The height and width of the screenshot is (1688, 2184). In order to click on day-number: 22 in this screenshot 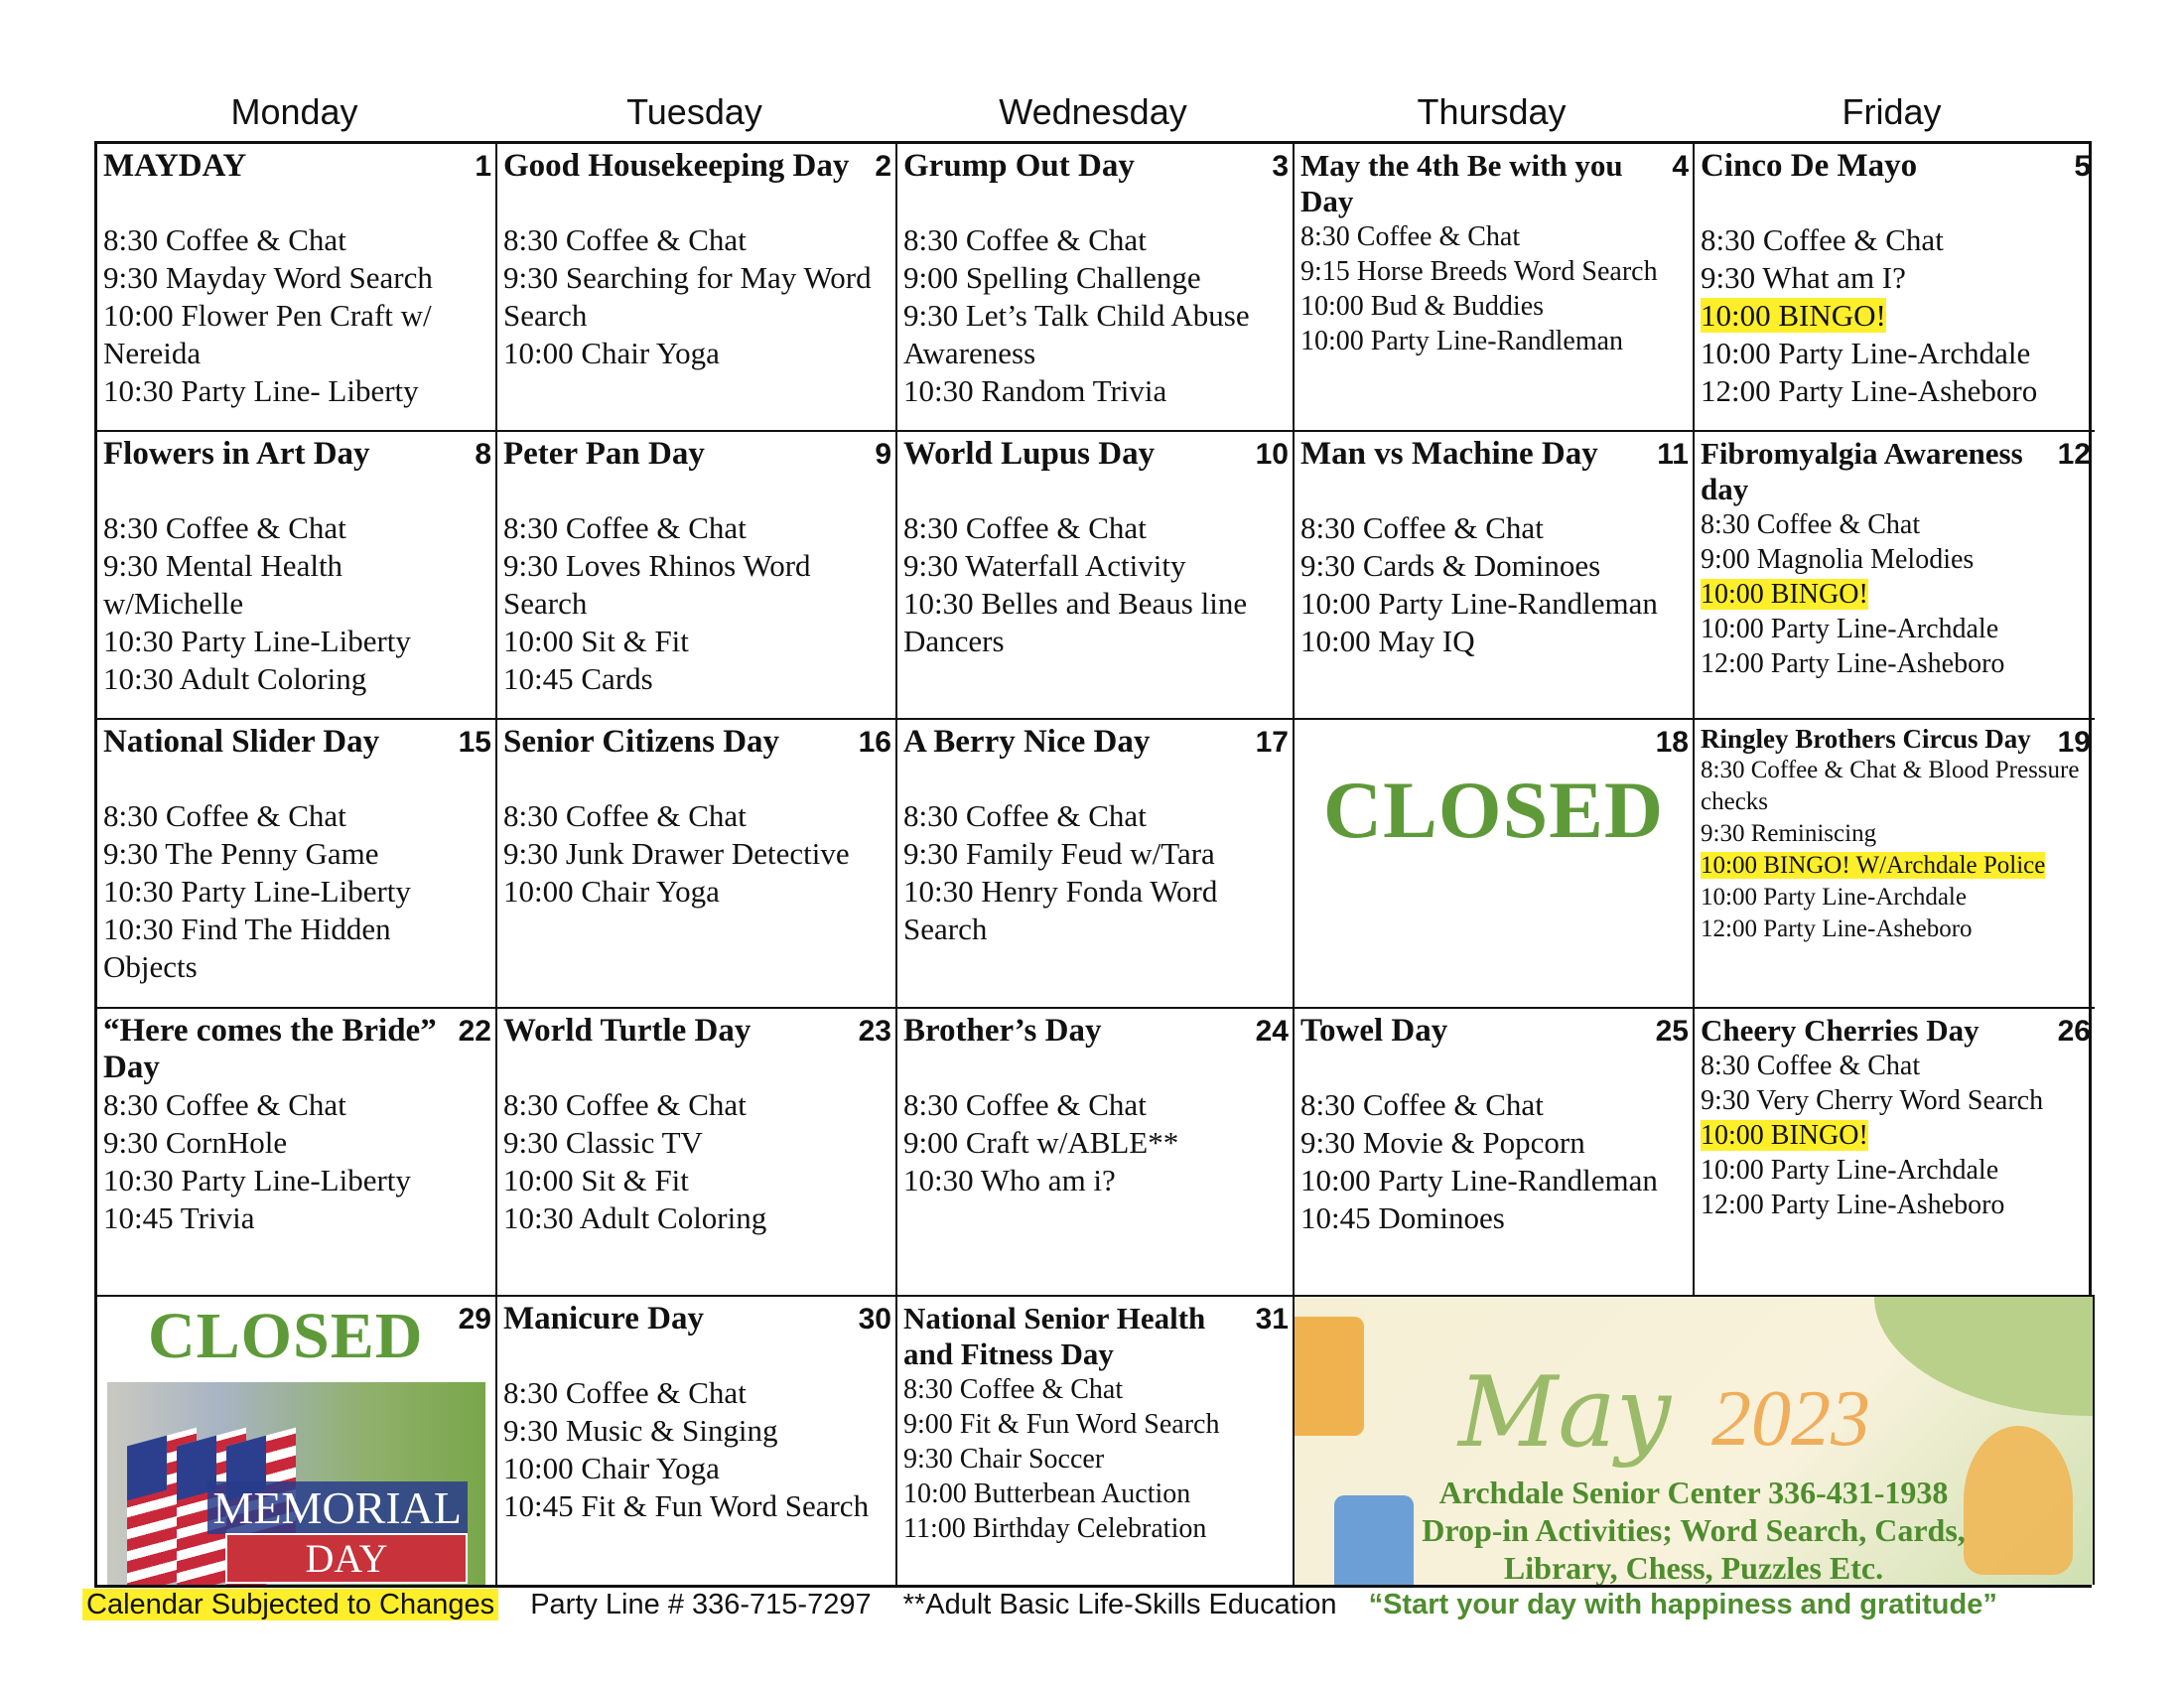, I will do `click(474, 1031)`.